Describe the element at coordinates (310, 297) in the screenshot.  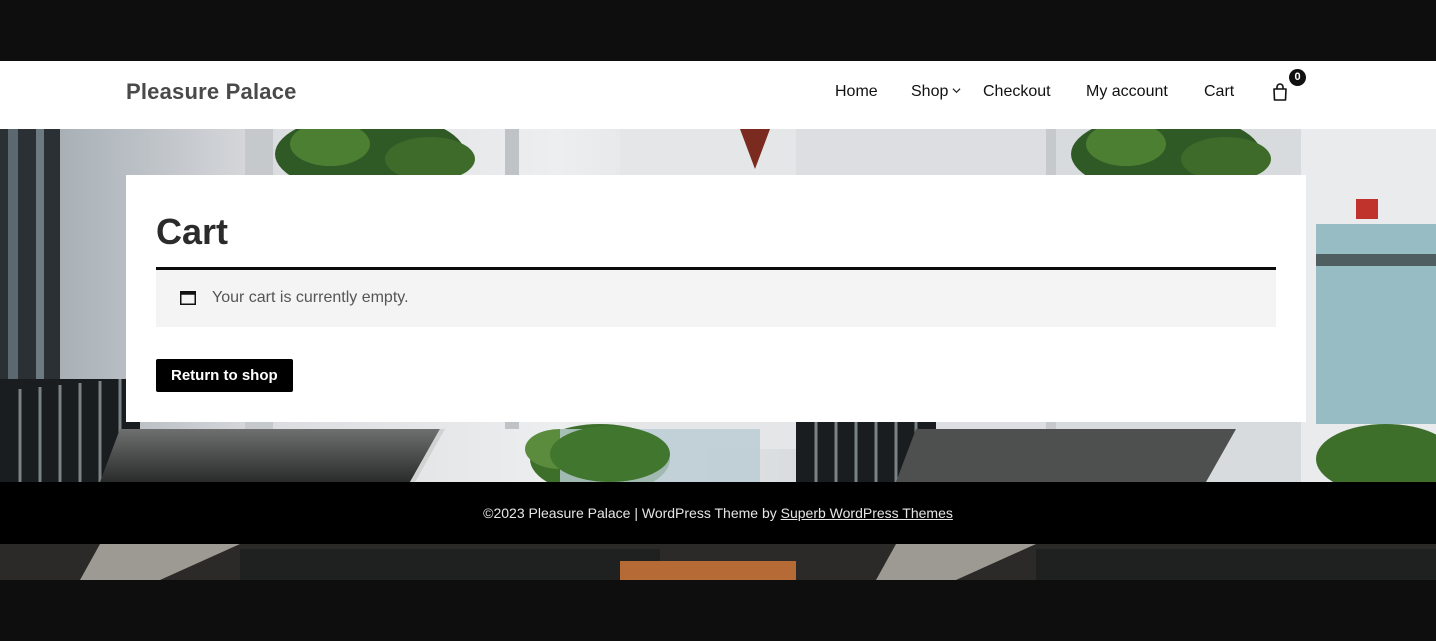
I see `cart-empty-message: Your cart is currently empty.` at that location.